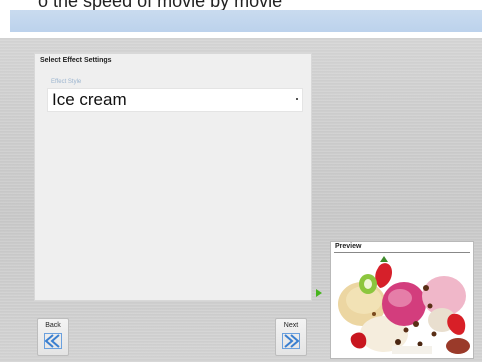  I want to click on next-label: Next, so click(291, 325).